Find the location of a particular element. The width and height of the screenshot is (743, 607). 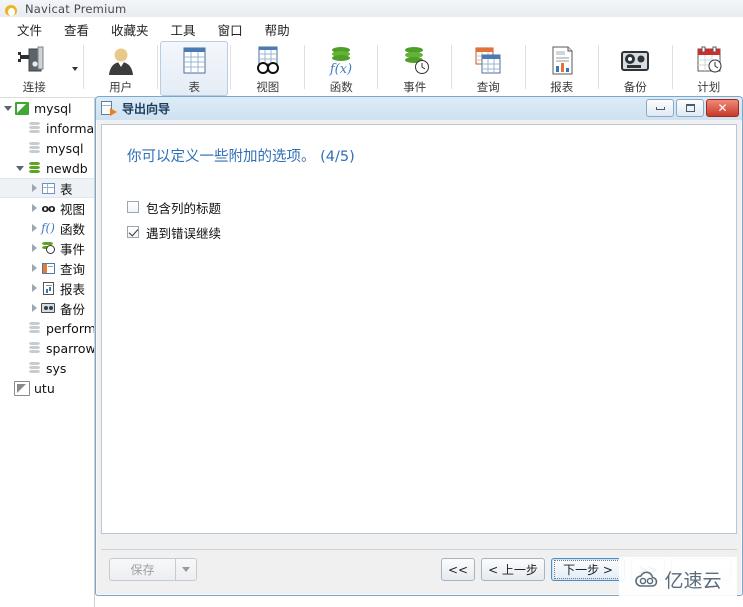

tree-item-reports: 报表 is located at coordinates (47, 288).